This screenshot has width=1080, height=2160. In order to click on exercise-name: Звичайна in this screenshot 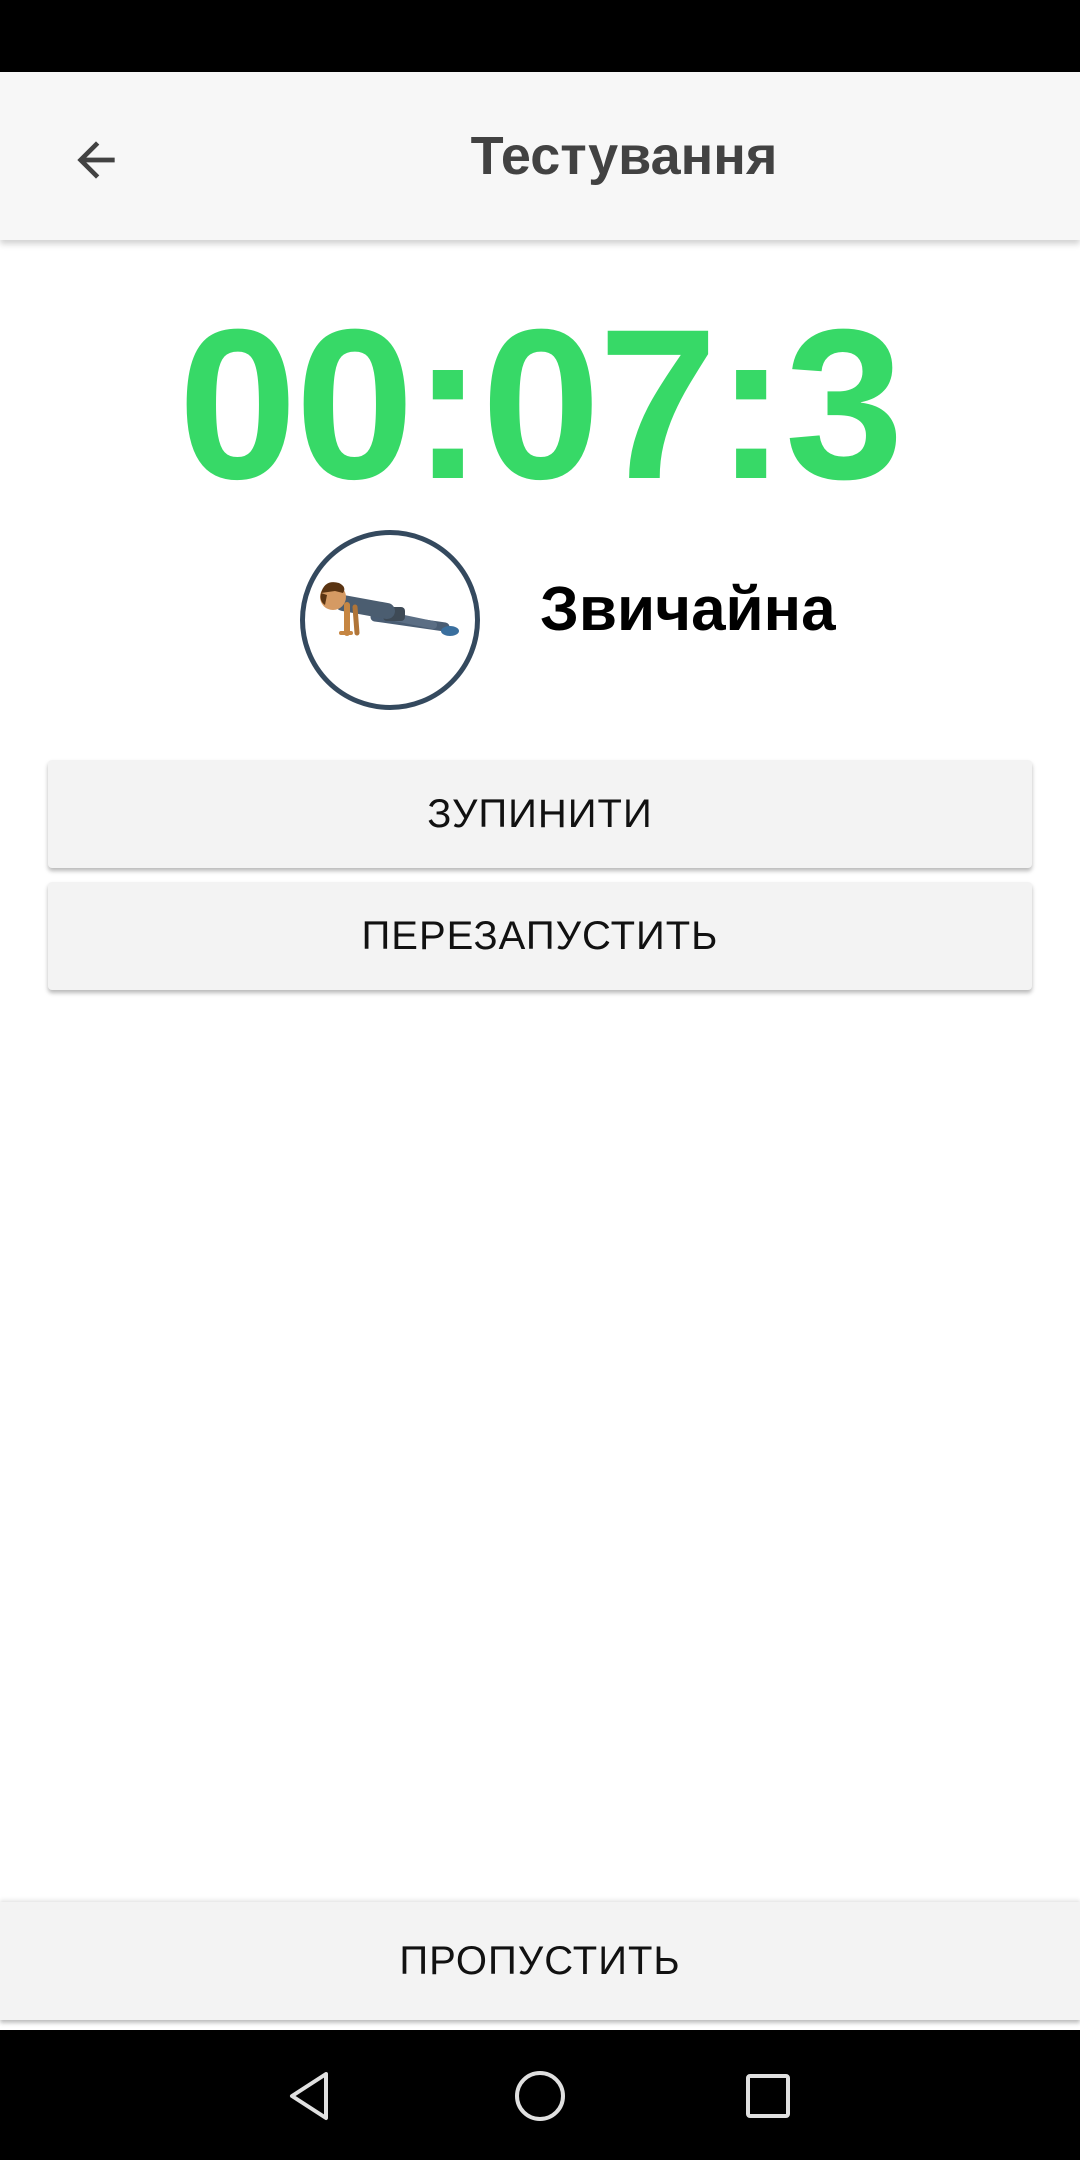, I will do `click(688, 609)`.